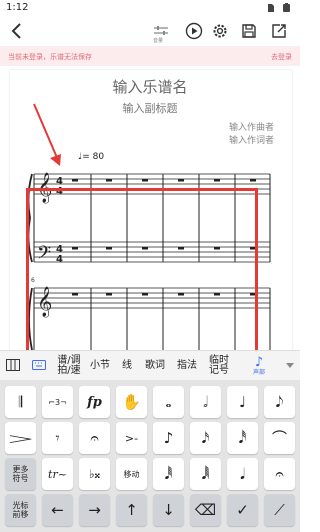  I want to click on settings-gear-icon, so click(220, 31).